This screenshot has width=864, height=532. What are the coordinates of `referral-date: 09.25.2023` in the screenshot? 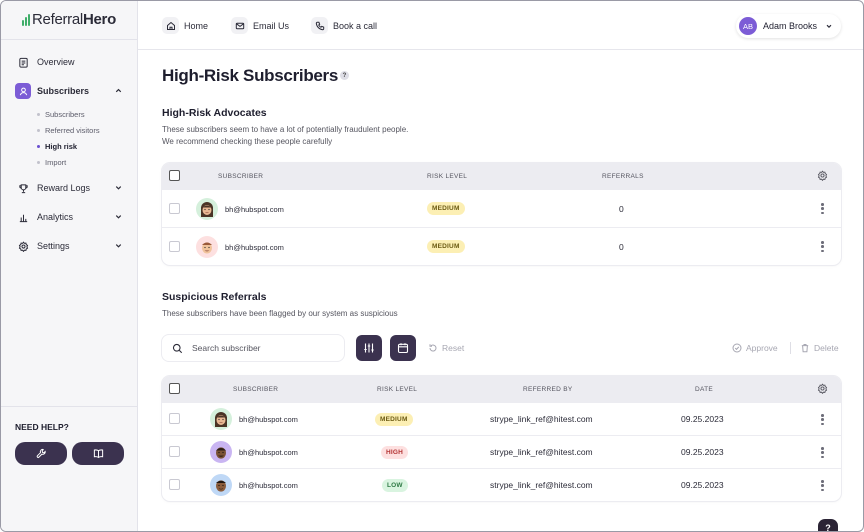 It's located at (702, 419).